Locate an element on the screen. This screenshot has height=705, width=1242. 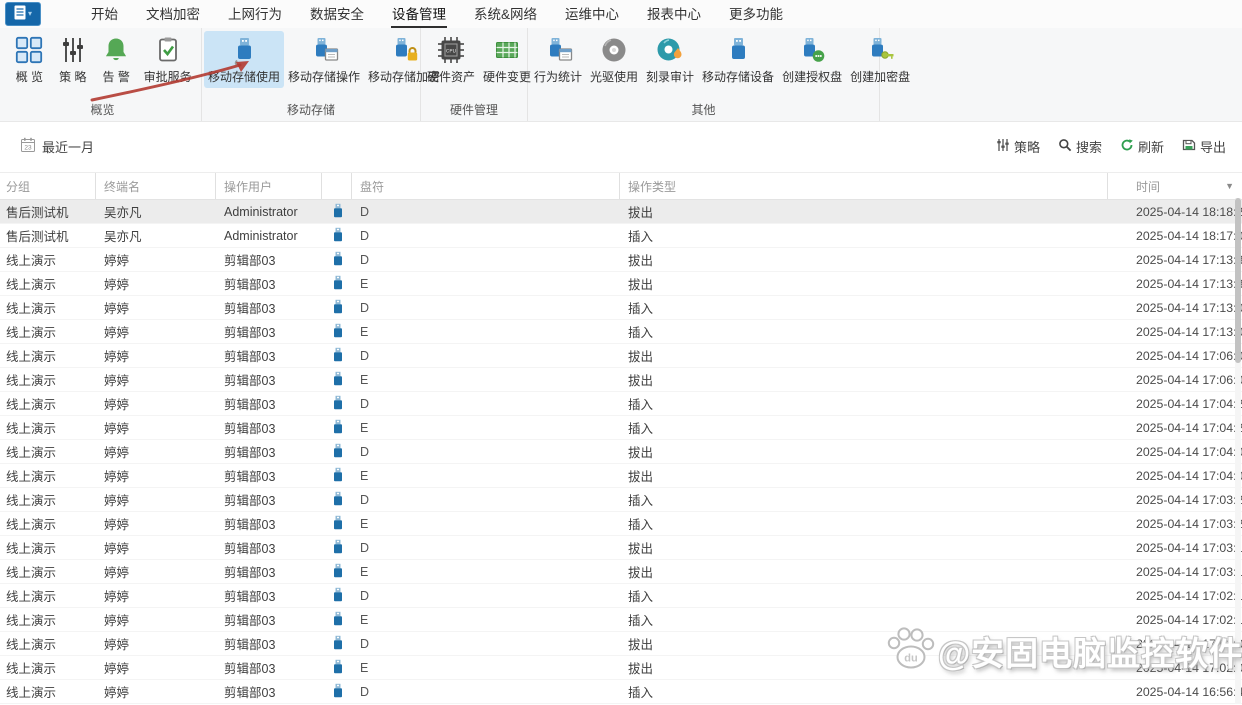
menu-tab-2: 文档加密 is located at coordinates (173, 15).